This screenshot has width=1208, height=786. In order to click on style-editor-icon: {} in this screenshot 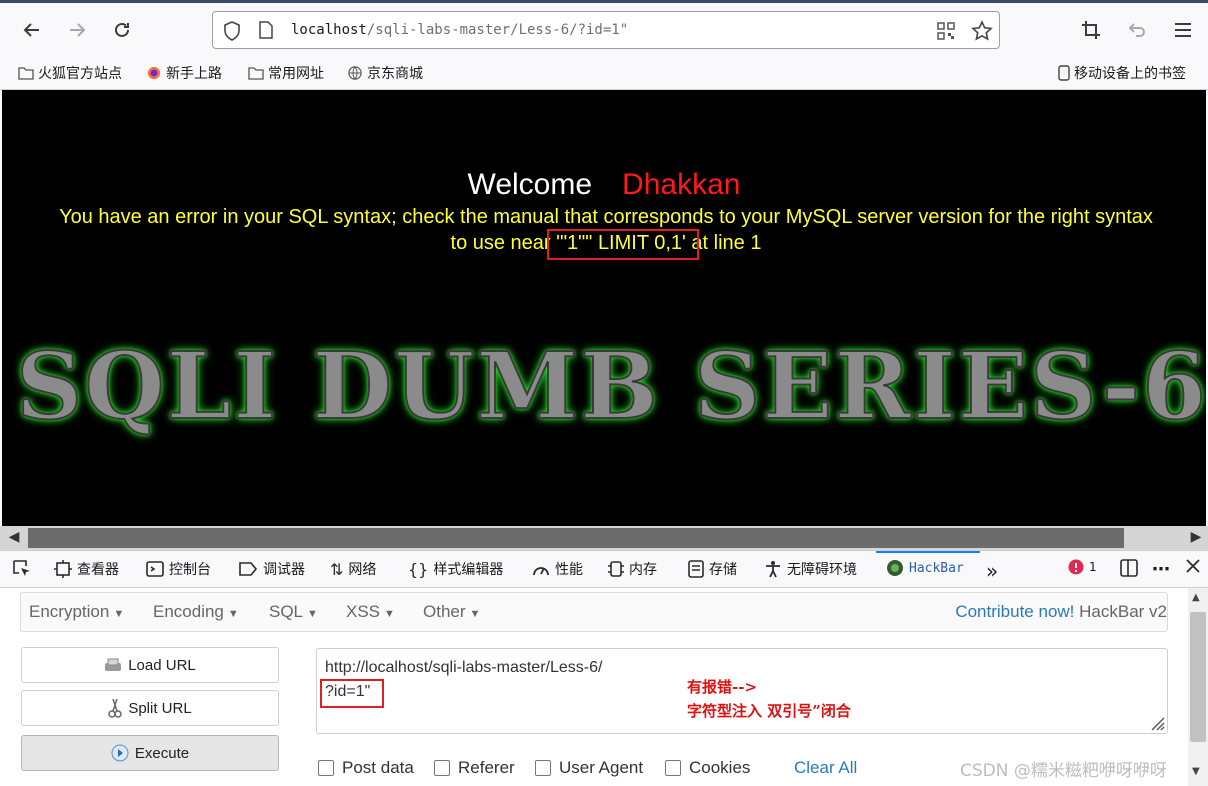, I will do `click(418, 569)`.